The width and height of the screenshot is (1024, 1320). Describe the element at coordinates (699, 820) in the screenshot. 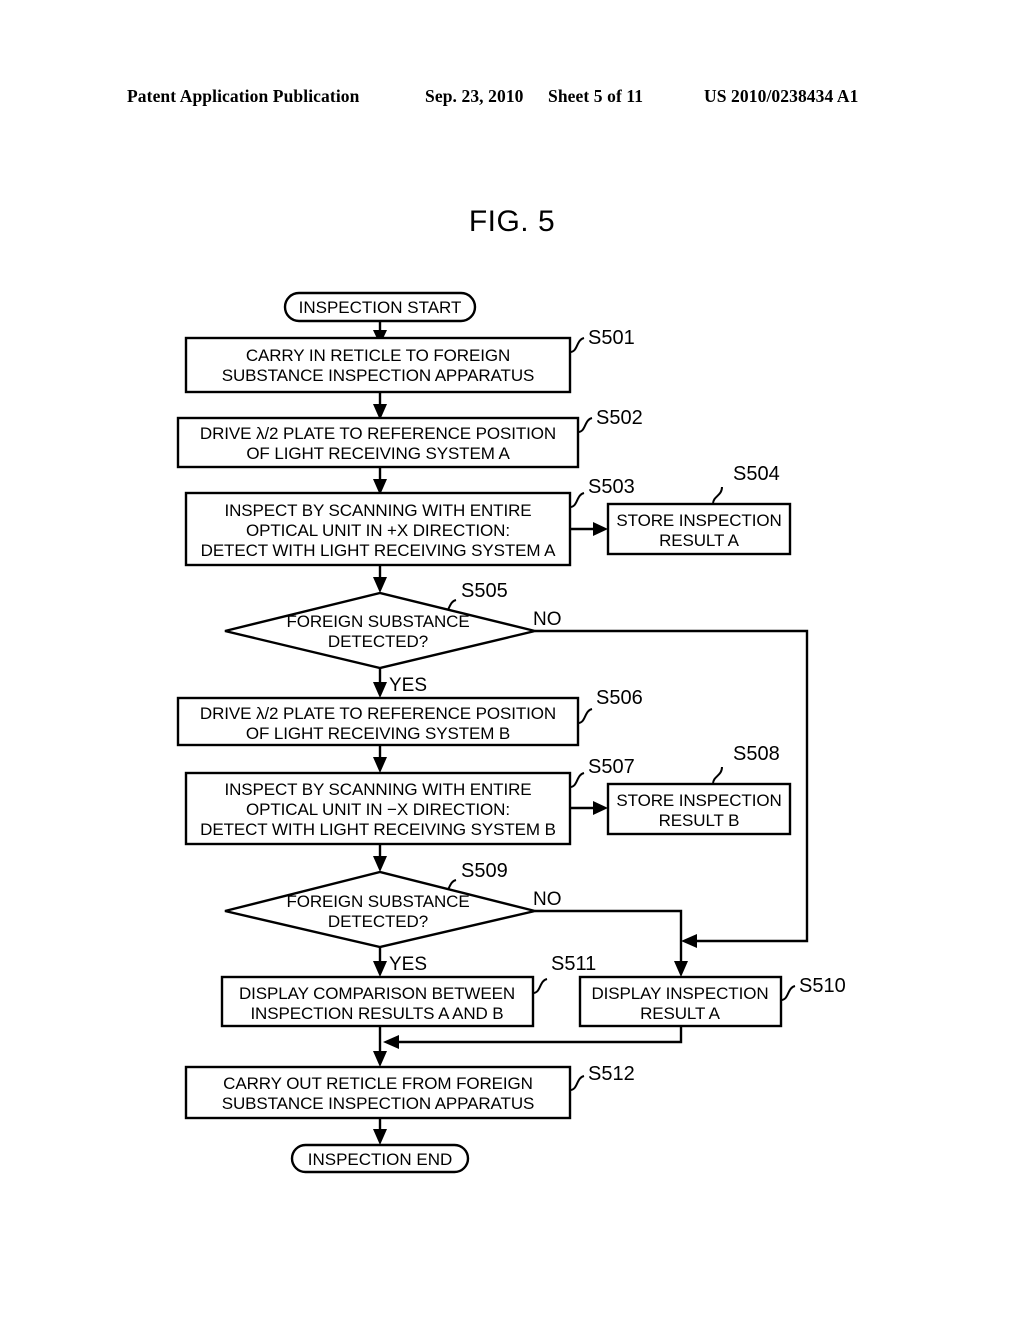

I see `s508-line-2: RESULT B` at that location.